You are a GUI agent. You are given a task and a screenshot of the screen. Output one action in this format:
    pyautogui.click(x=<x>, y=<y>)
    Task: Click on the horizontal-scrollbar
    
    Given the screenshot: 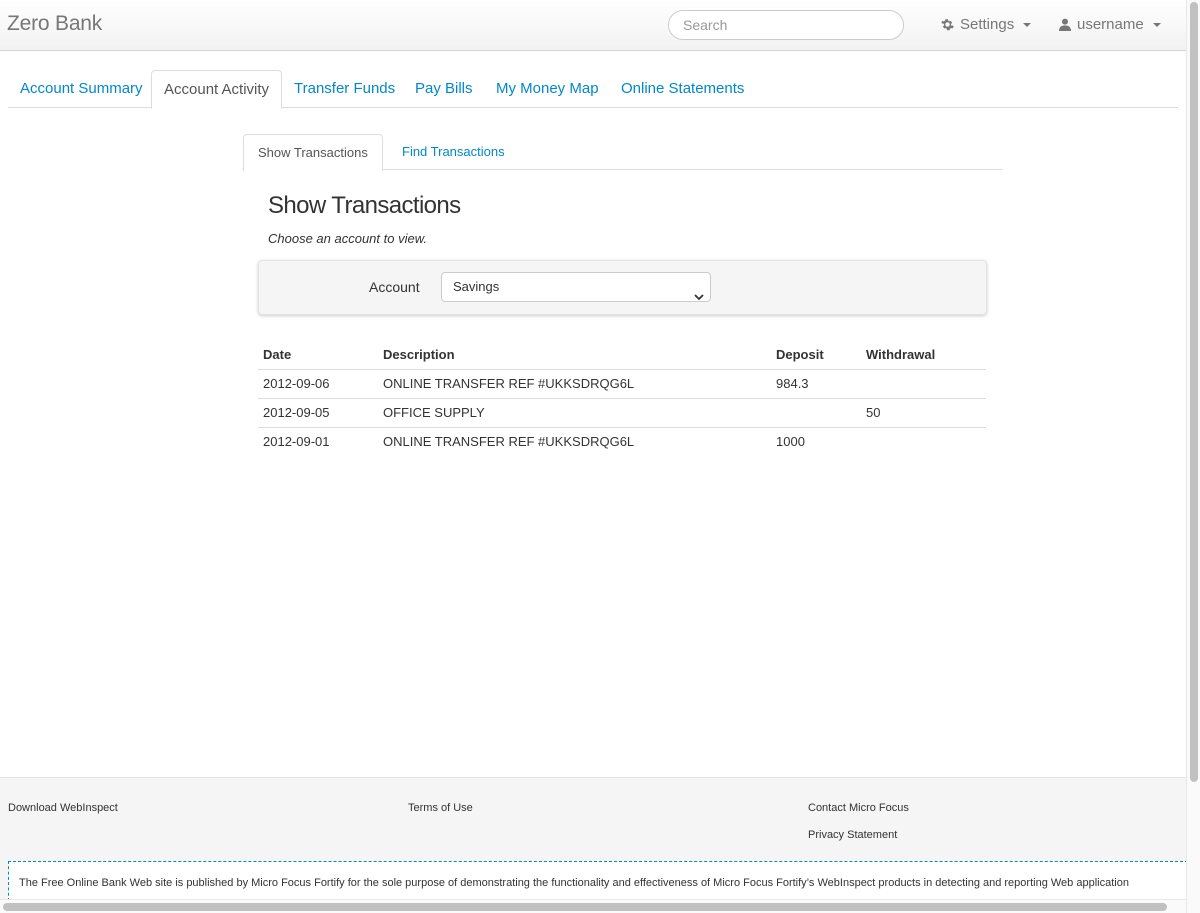 What is the action you would take?
    pyautogui.click(x=593, y=906)
    